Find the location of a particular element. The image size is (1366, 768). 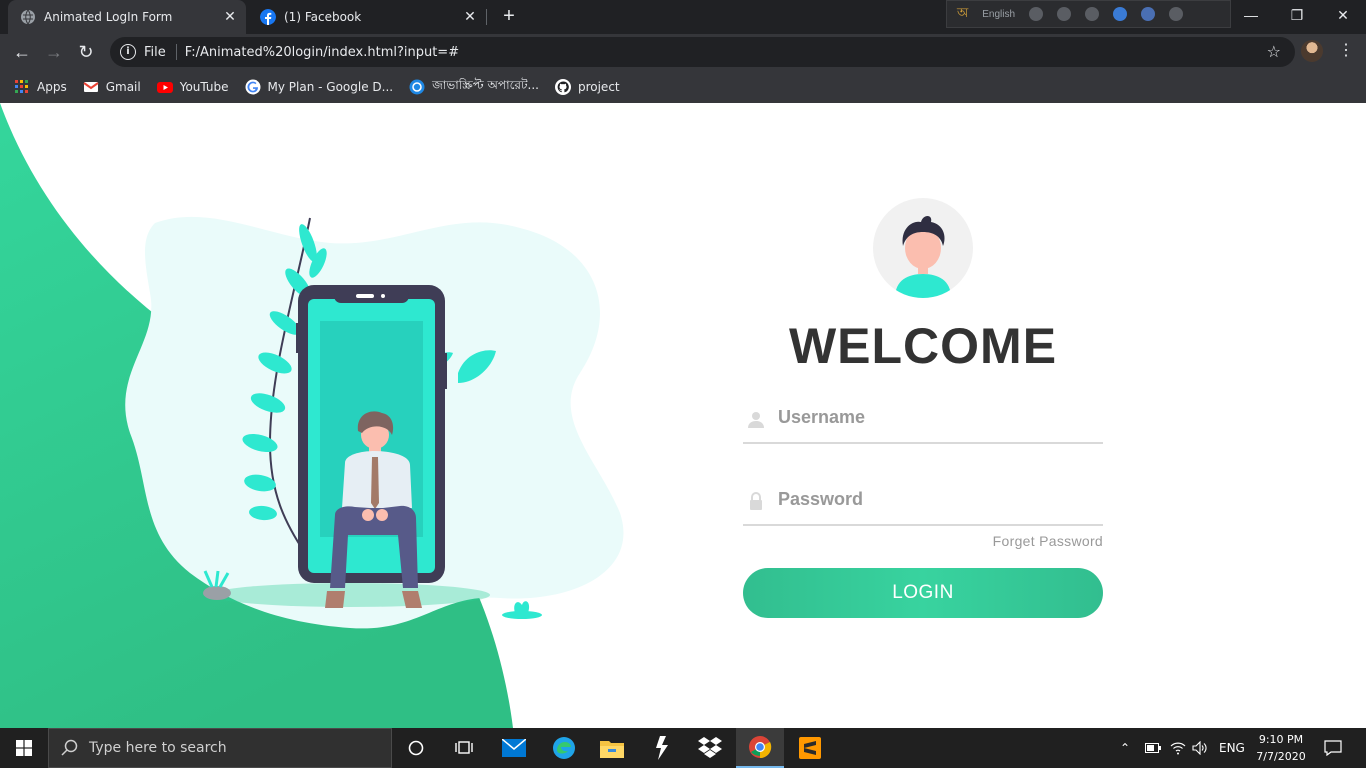

tab-title: Animated LogIn Form is located at coordinates (108, 17).